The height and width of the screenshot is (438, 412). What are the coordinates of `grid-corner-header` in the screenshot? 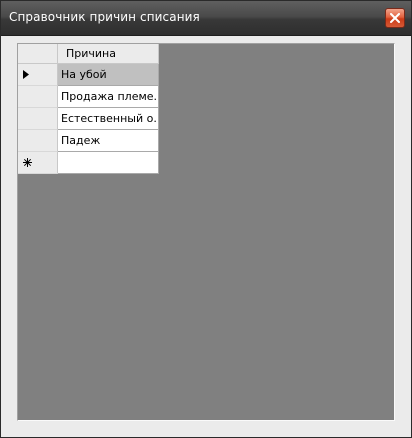 It's located at (38, 54).